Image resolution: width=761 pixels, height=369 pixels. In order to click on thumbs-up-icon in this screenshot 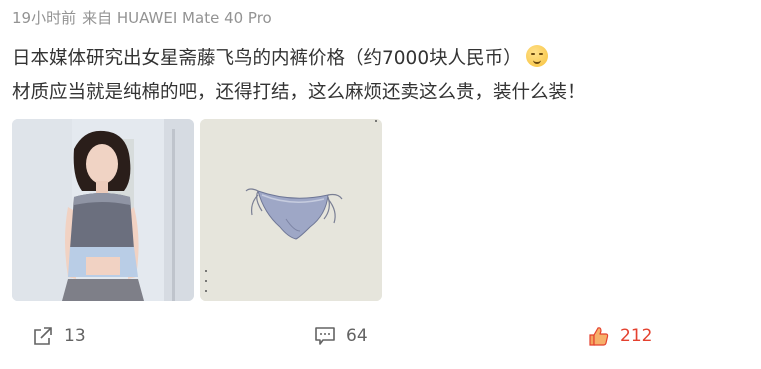, I will do `click(599, 336)`.